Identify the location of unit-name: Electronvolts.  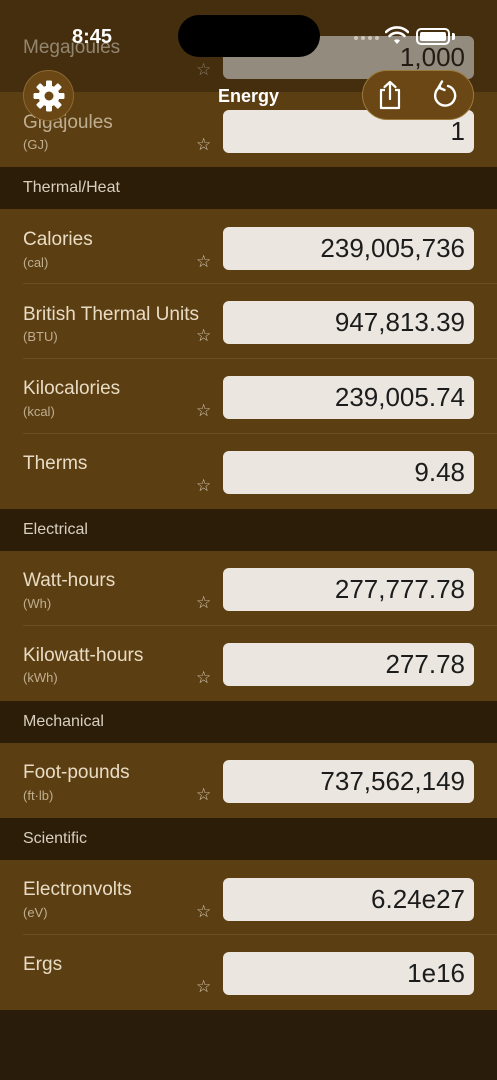
(77, 889).